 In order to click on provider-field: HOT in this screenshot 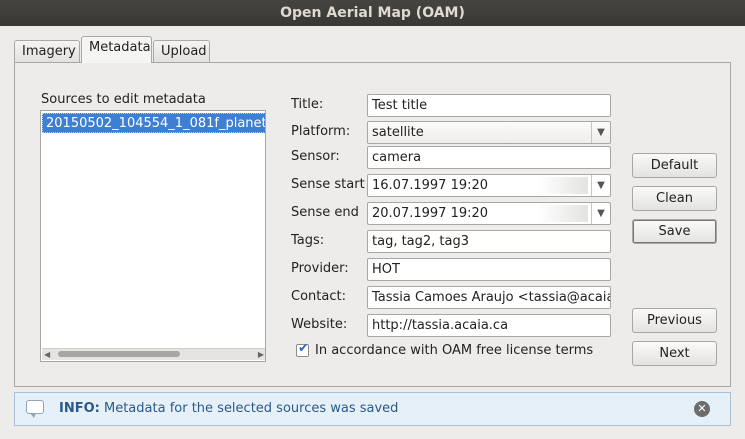, I will do `click(489, 269)`.